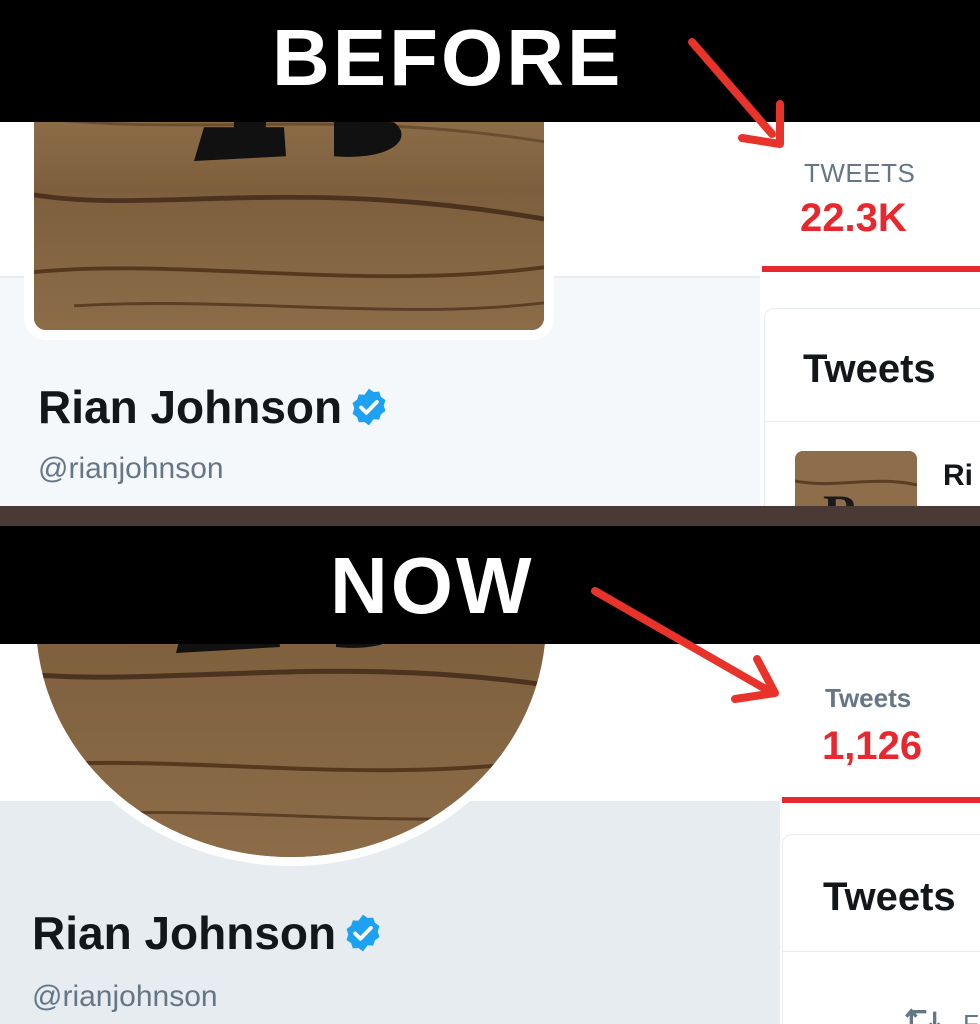  I want to click on retweet-icon, so click(923, 1016).